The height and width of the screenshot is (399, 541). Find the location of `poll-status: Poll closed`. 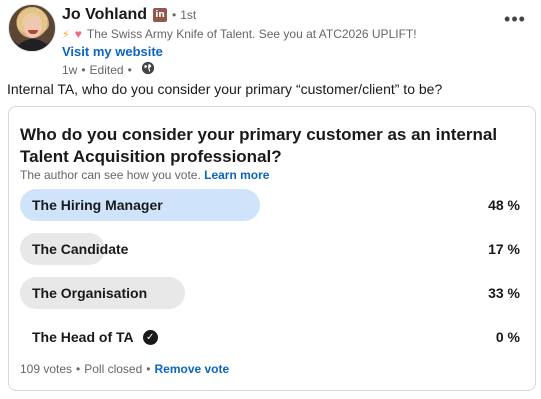

poll-status: Poll closed is located at coordinates (113, 369).